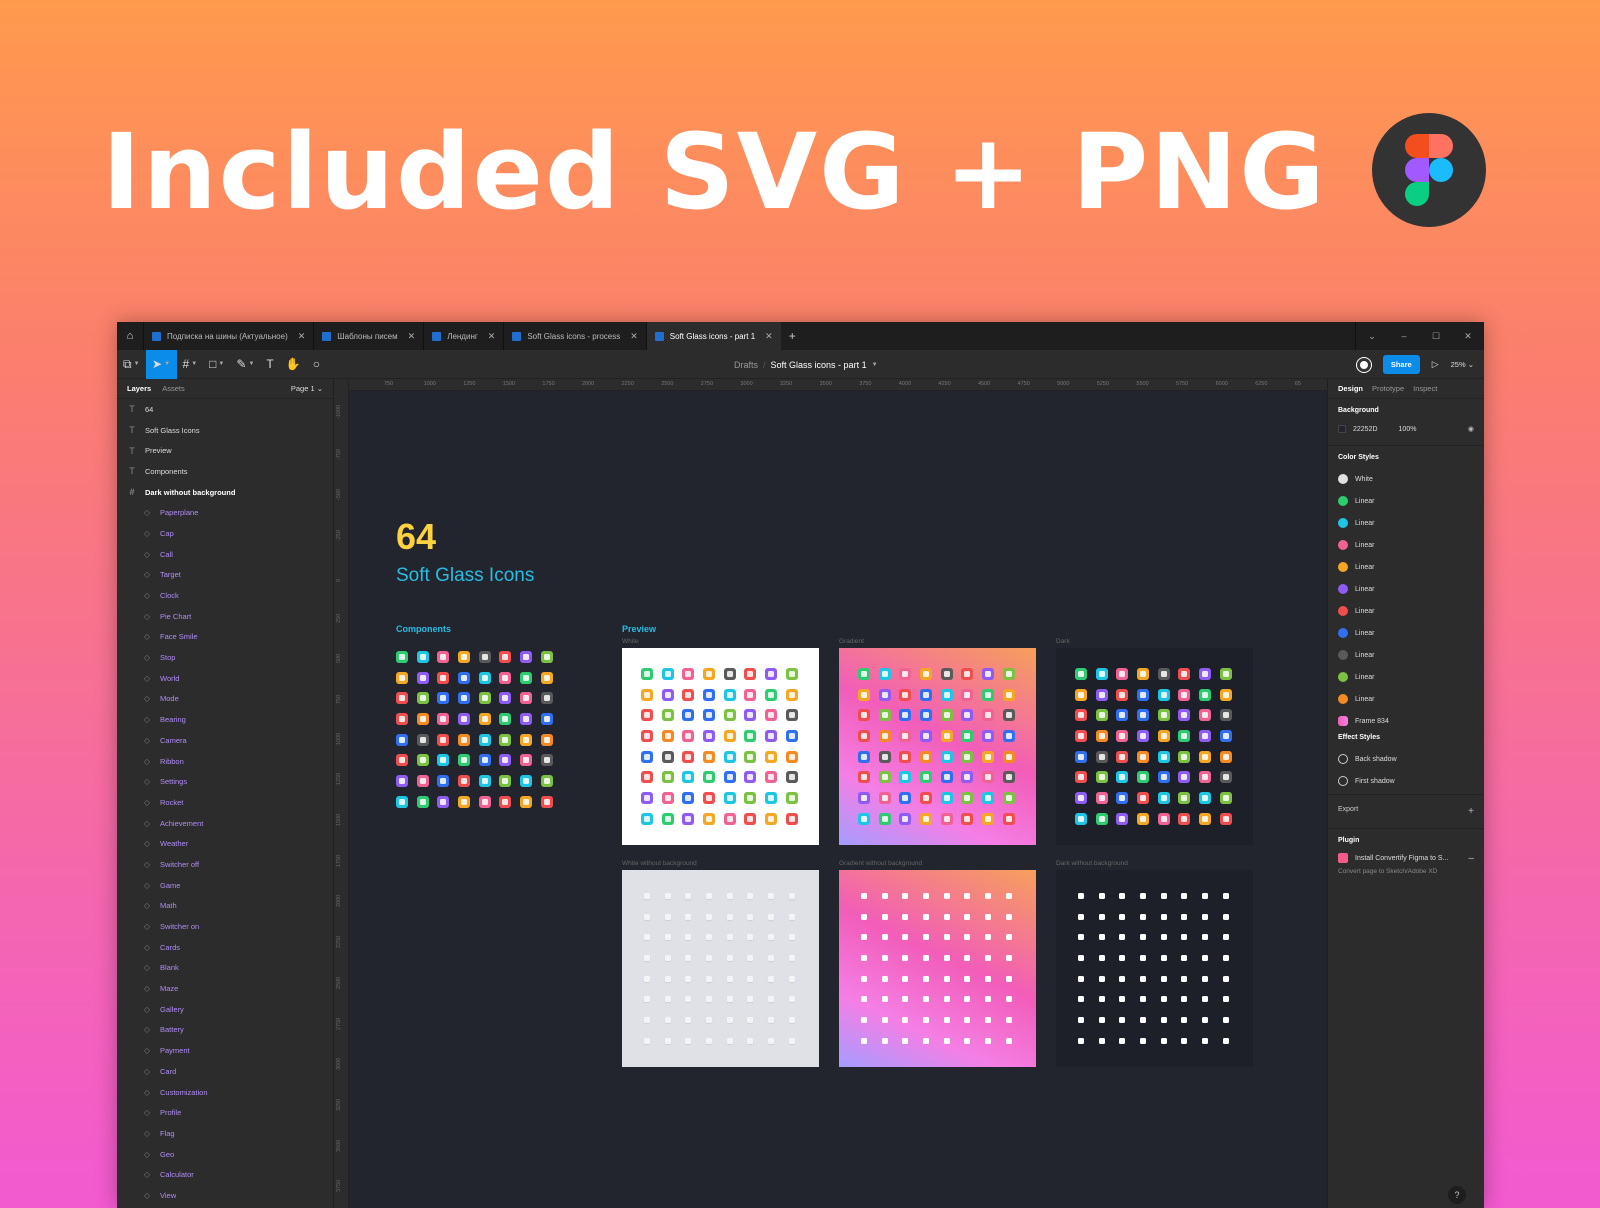  Describe the element at coordinates (1406, 721) in the screenshot. I see `color-style-item: Frame 834` at that location.